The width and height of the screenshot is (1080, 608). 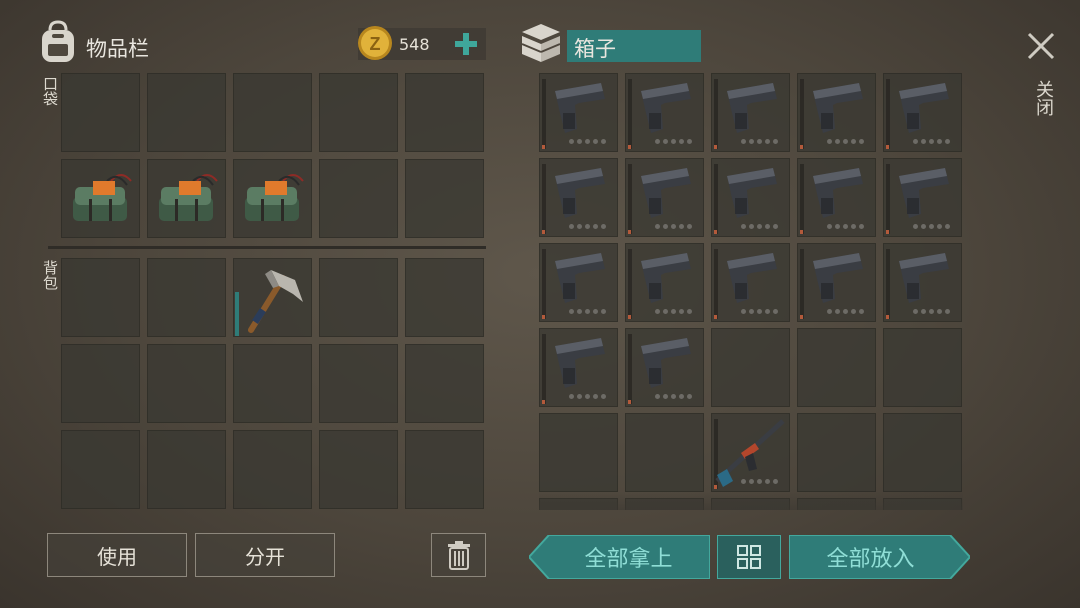 I want to click on close-icon, so click(x=1041, y=46).